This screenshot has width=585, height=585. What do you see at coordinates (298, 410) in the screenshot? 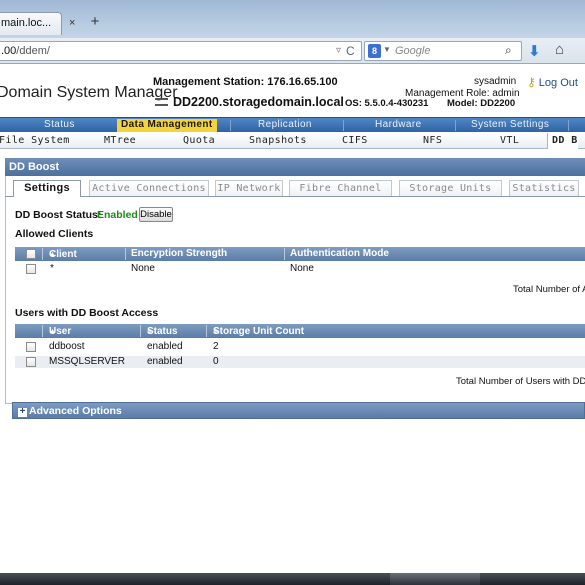
I see `advanced-options-toggle: + Advanced Options` at bounding box center [298, 410].